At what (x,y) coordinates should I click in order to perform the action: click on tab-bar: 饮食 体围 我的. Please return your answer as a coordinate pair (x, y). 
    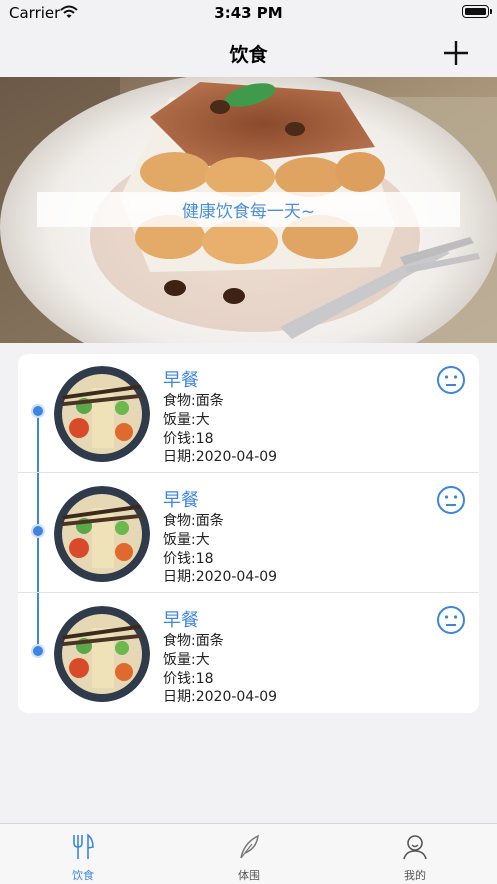
    Looking at the image, I should click on (248, 853).